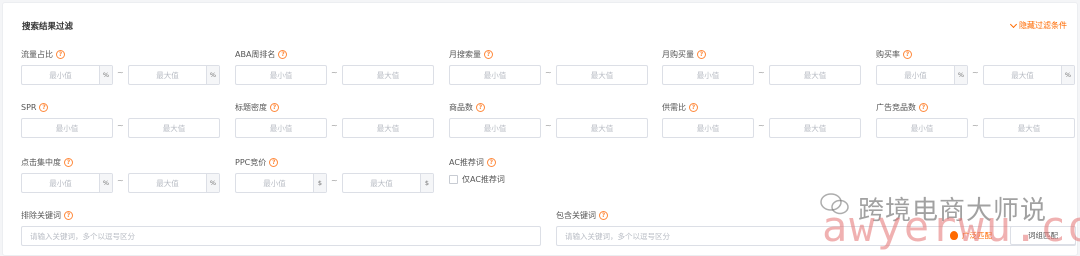  I want to click on filter-aba-rank: ABA周排名? 最小值 ~ 最大值, so click(335, 66).